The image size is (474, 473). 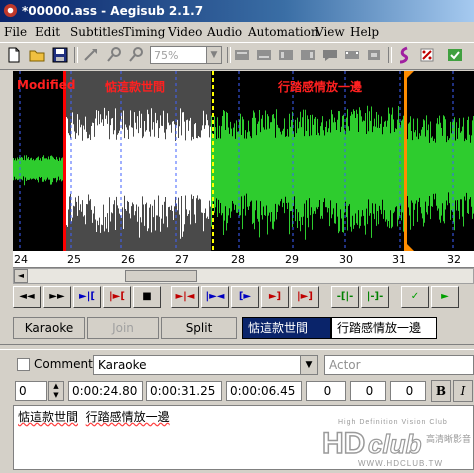 What do you see at coordinates (405, 161) in the screenshot?
I see `selection-end-marker` at bounding box center [405, 161].